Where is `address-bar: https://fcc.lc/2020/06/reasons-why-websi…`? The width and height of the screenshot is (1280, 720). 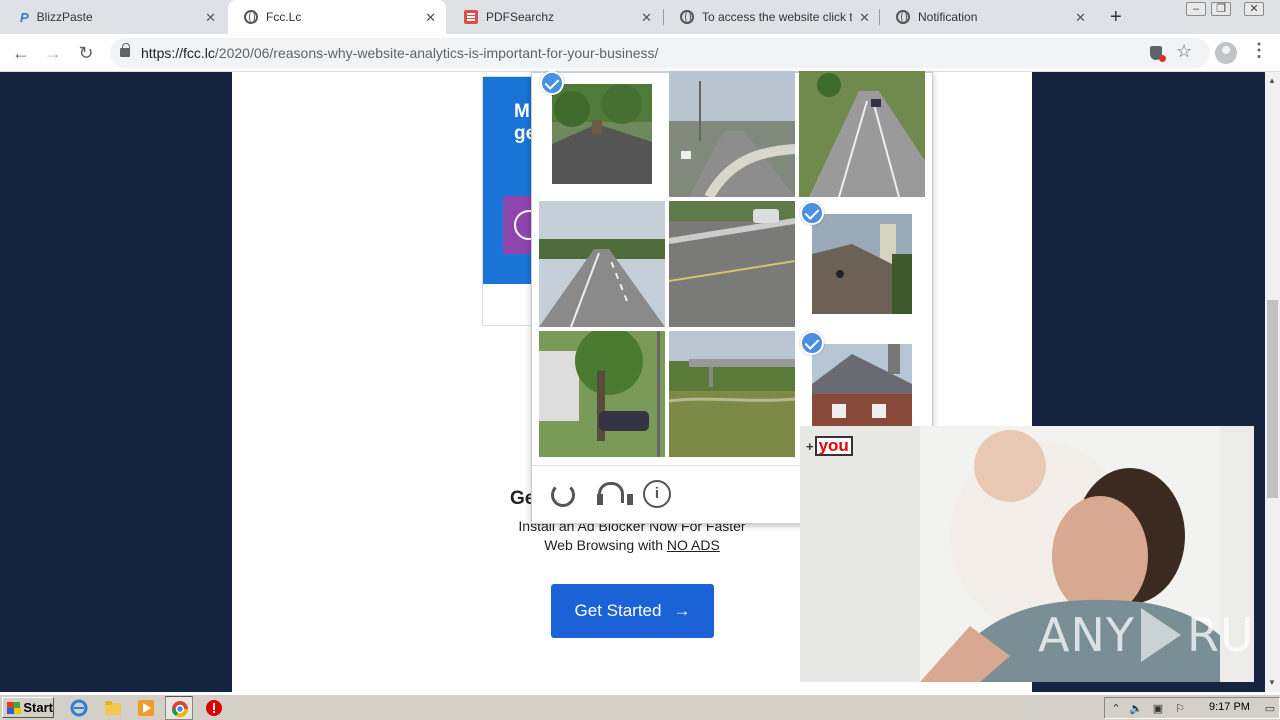
address-bar: https://fcc.lc/2020/06/reasons-why-websi… is located at coordinates (660, 53).